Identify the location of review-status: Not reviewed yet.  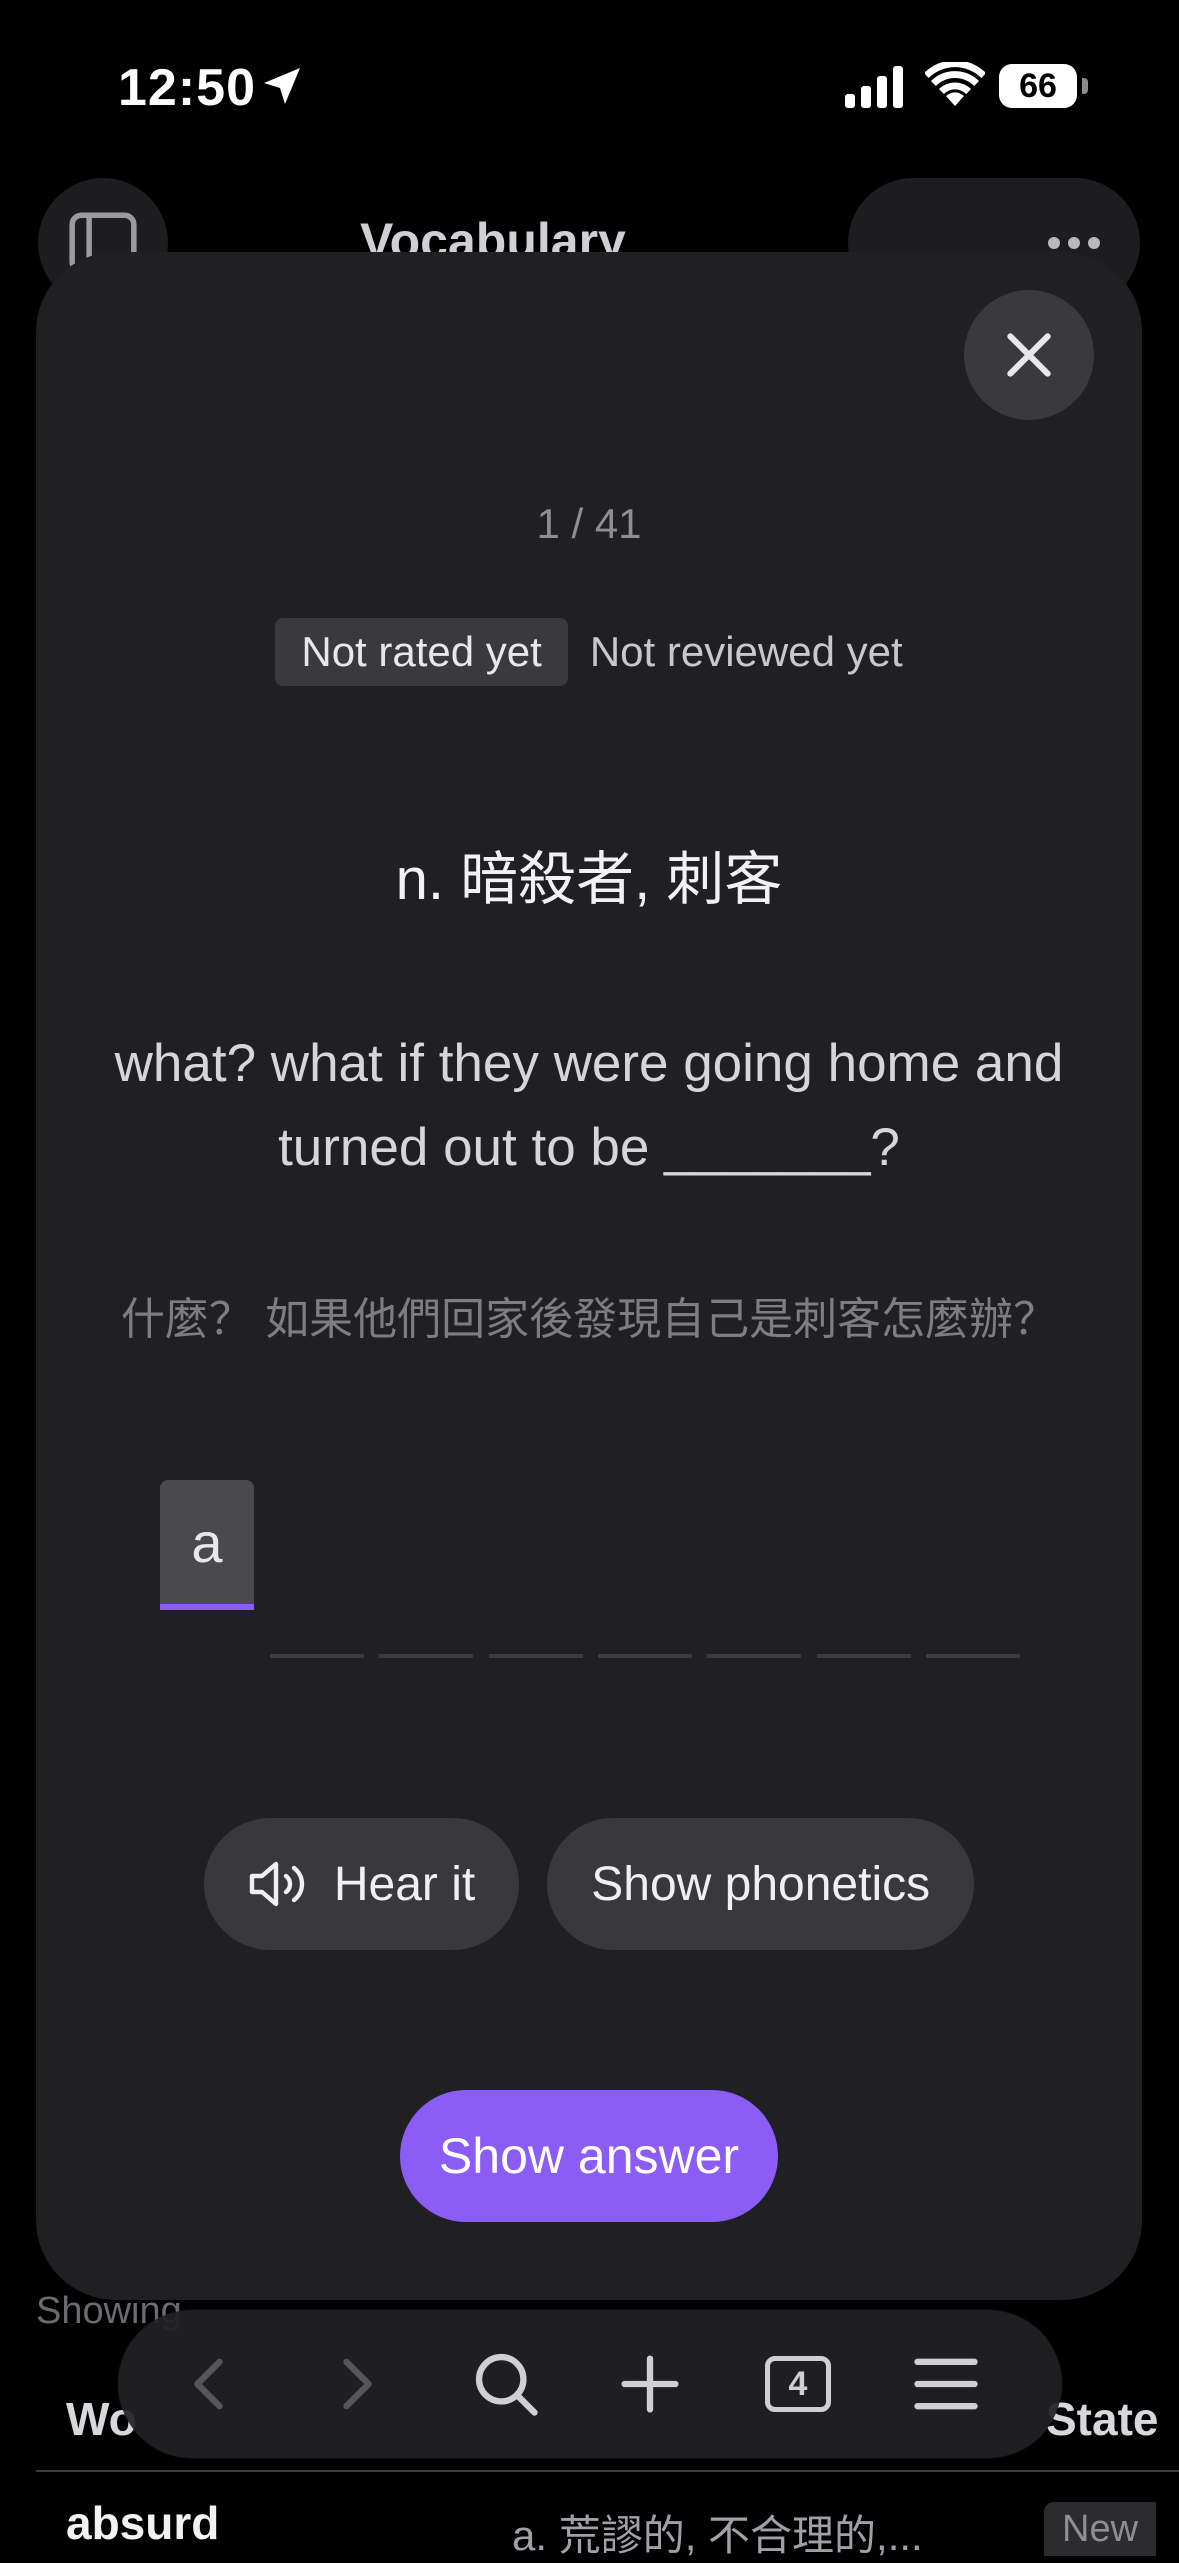
(746, 651).